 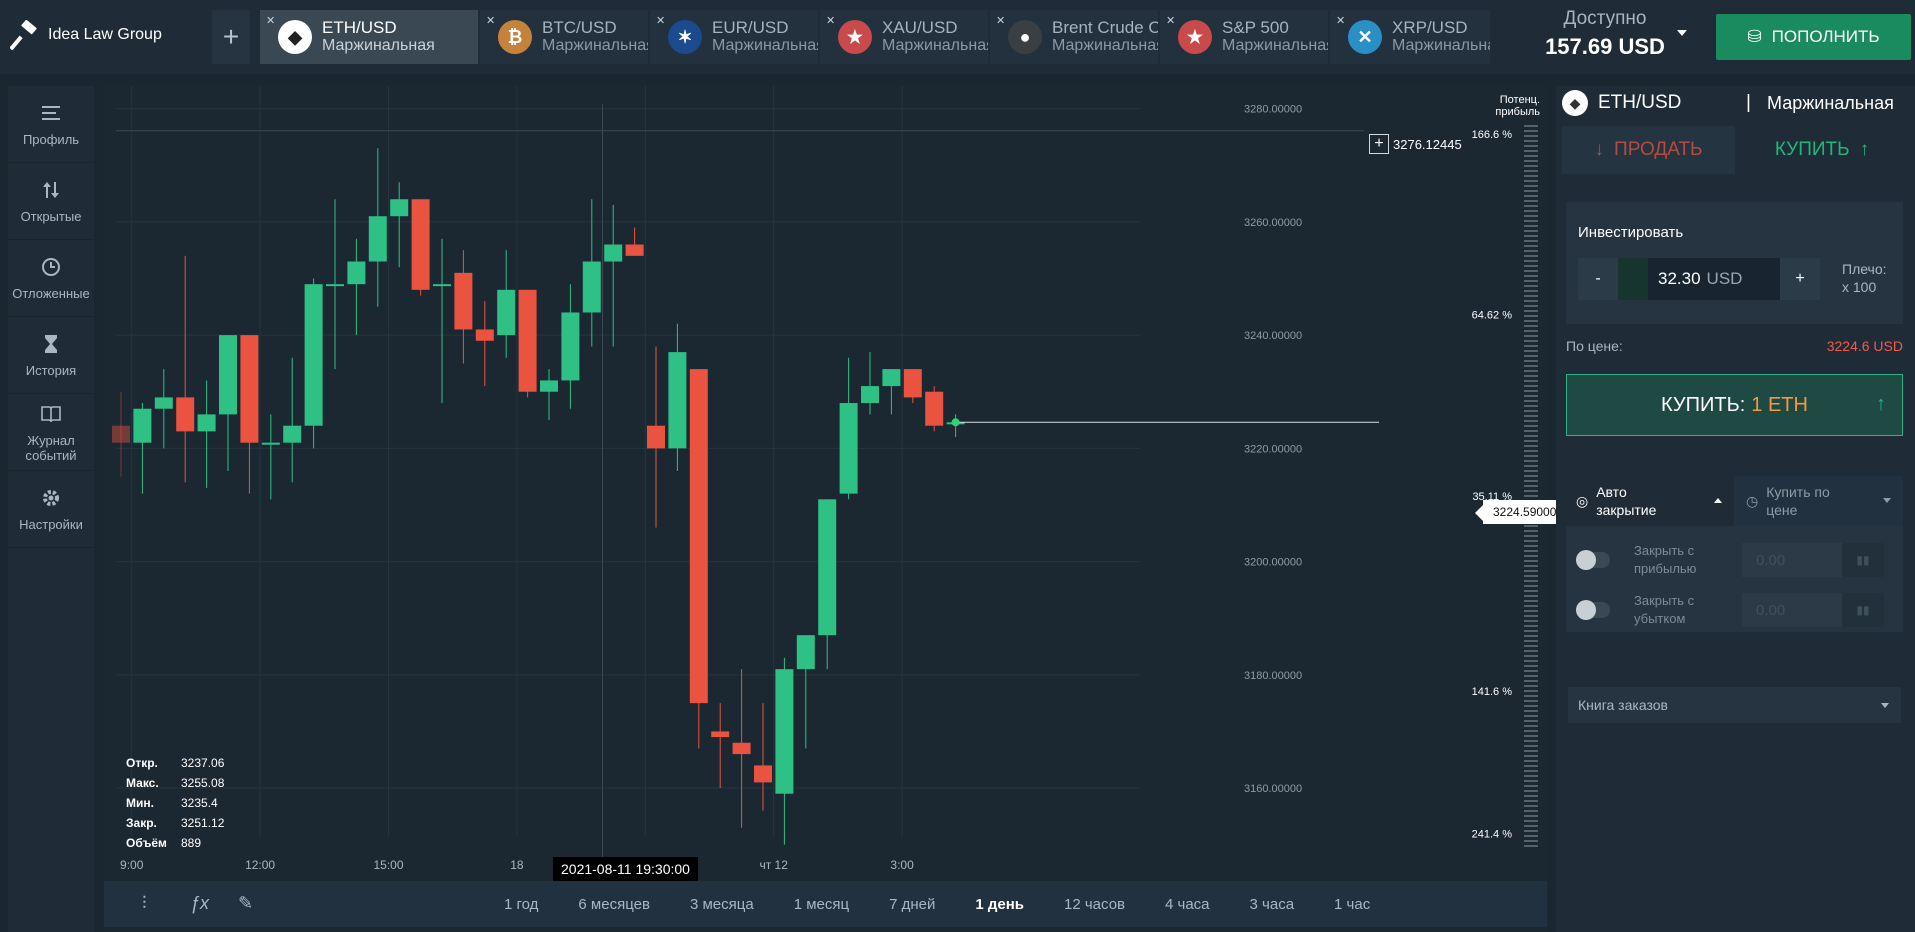 What do you see at coordinates (1273, 789) in the screenshot?
I see `y-tick-label: 3160.00000` at bounding box center [1273, 789].